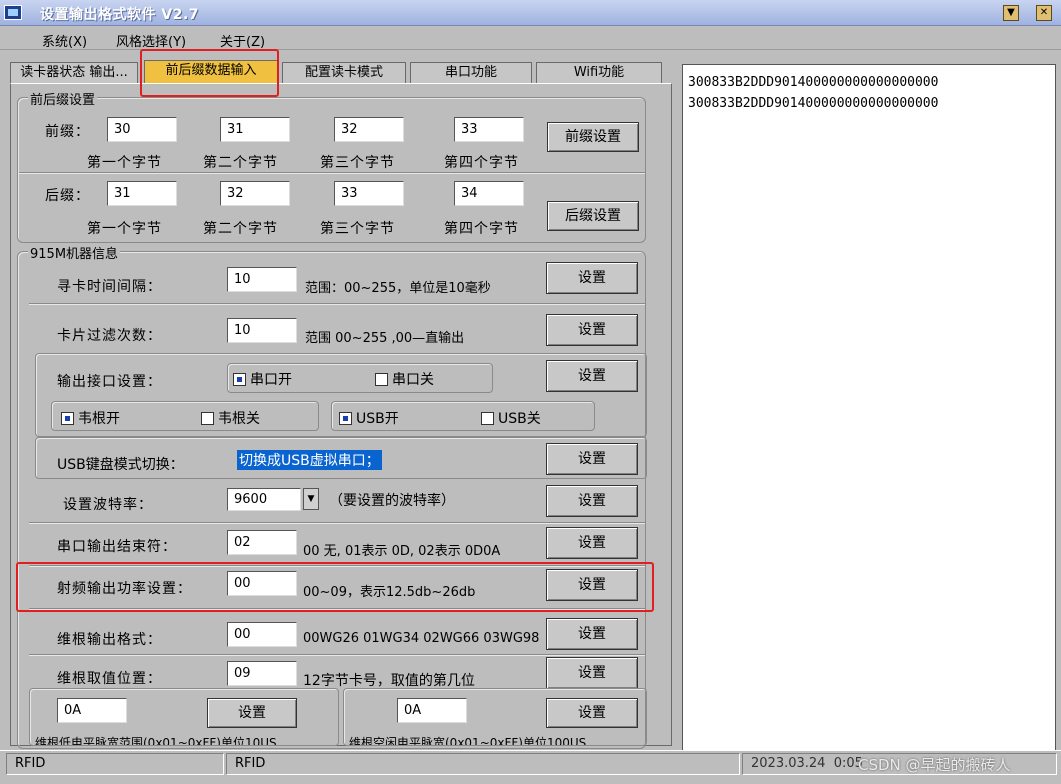  What do you see at coordinates (402, 551) in the screenshot?
I see `terminator-hint: 00 无, 01表示 0D, 02表示 0D0A` at bounding box center [402, 551].